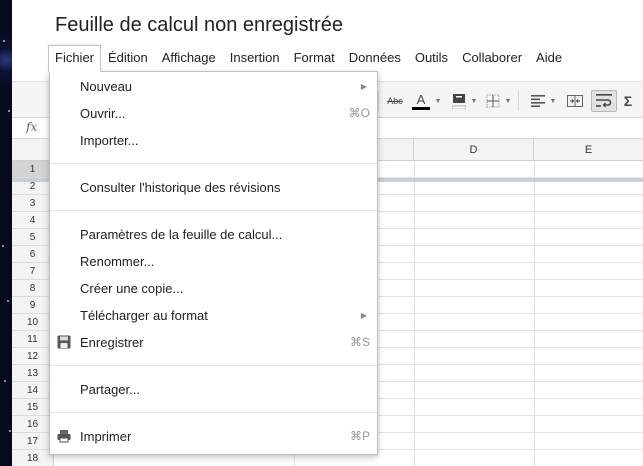 This screenshot has height=466, width=643. I want to click on row-header: 10, so click(33, 322).